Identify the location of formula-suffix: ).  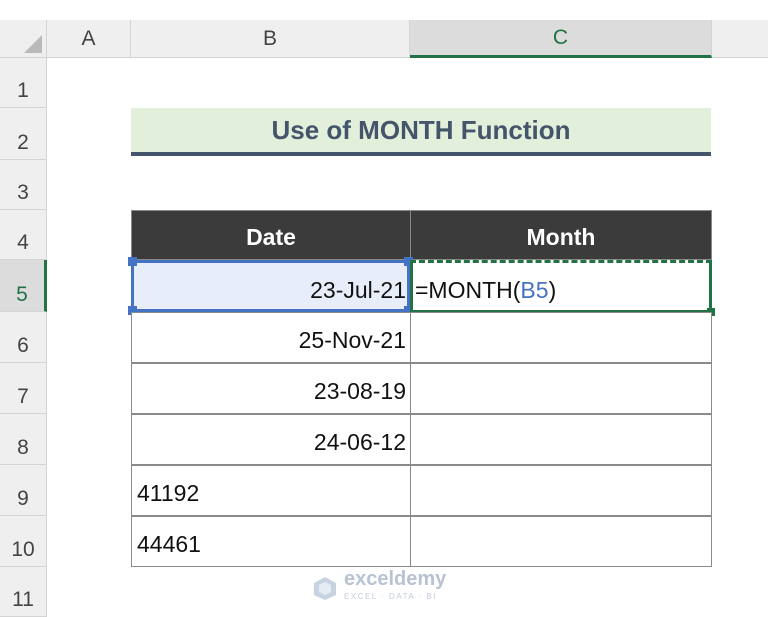
(552, 290).